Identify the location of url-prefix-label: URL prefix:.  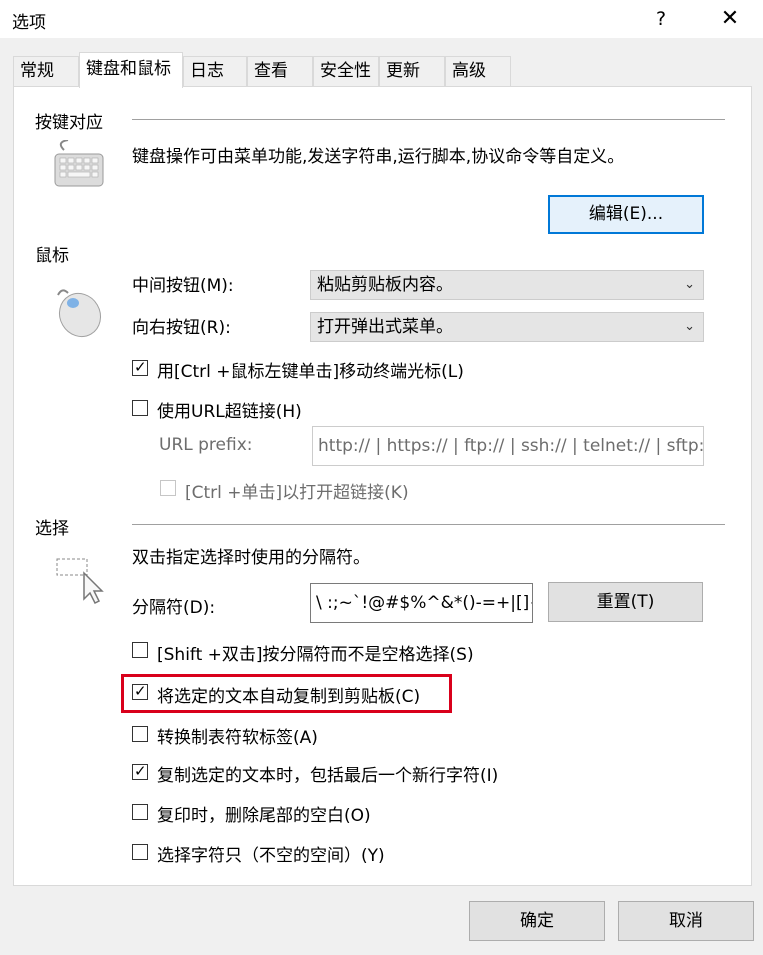
(206, 445).